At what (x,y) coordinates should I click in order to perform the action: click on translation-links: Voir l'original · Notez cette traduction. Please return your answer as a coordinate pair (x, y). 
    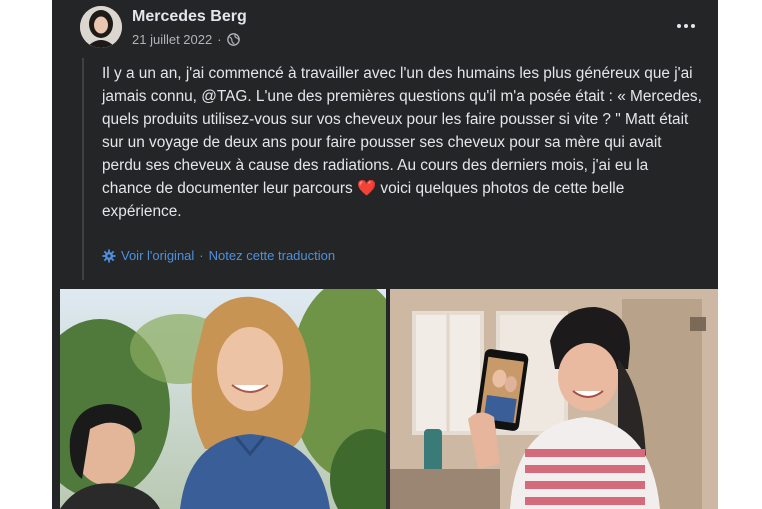
    Looking at the image, I should click on (218, 255).